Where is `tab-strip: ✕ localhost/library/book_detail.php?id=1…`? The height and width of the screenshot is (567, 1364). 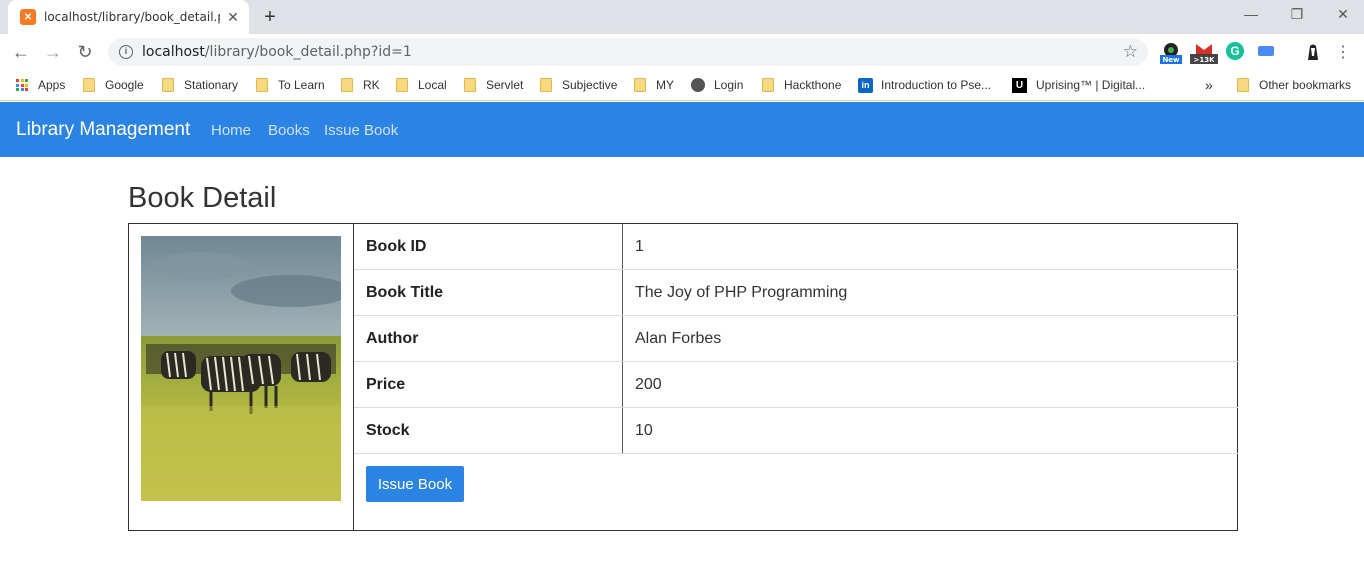 tab-strip: ✕ localhost/library/book_detail.php?id=1… is located at coordinates (682, 17).